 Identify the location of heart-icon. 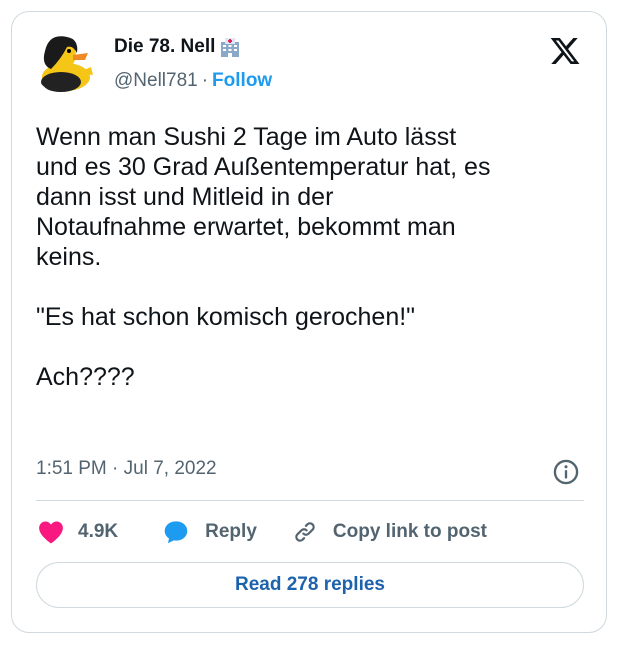
(51, 532).